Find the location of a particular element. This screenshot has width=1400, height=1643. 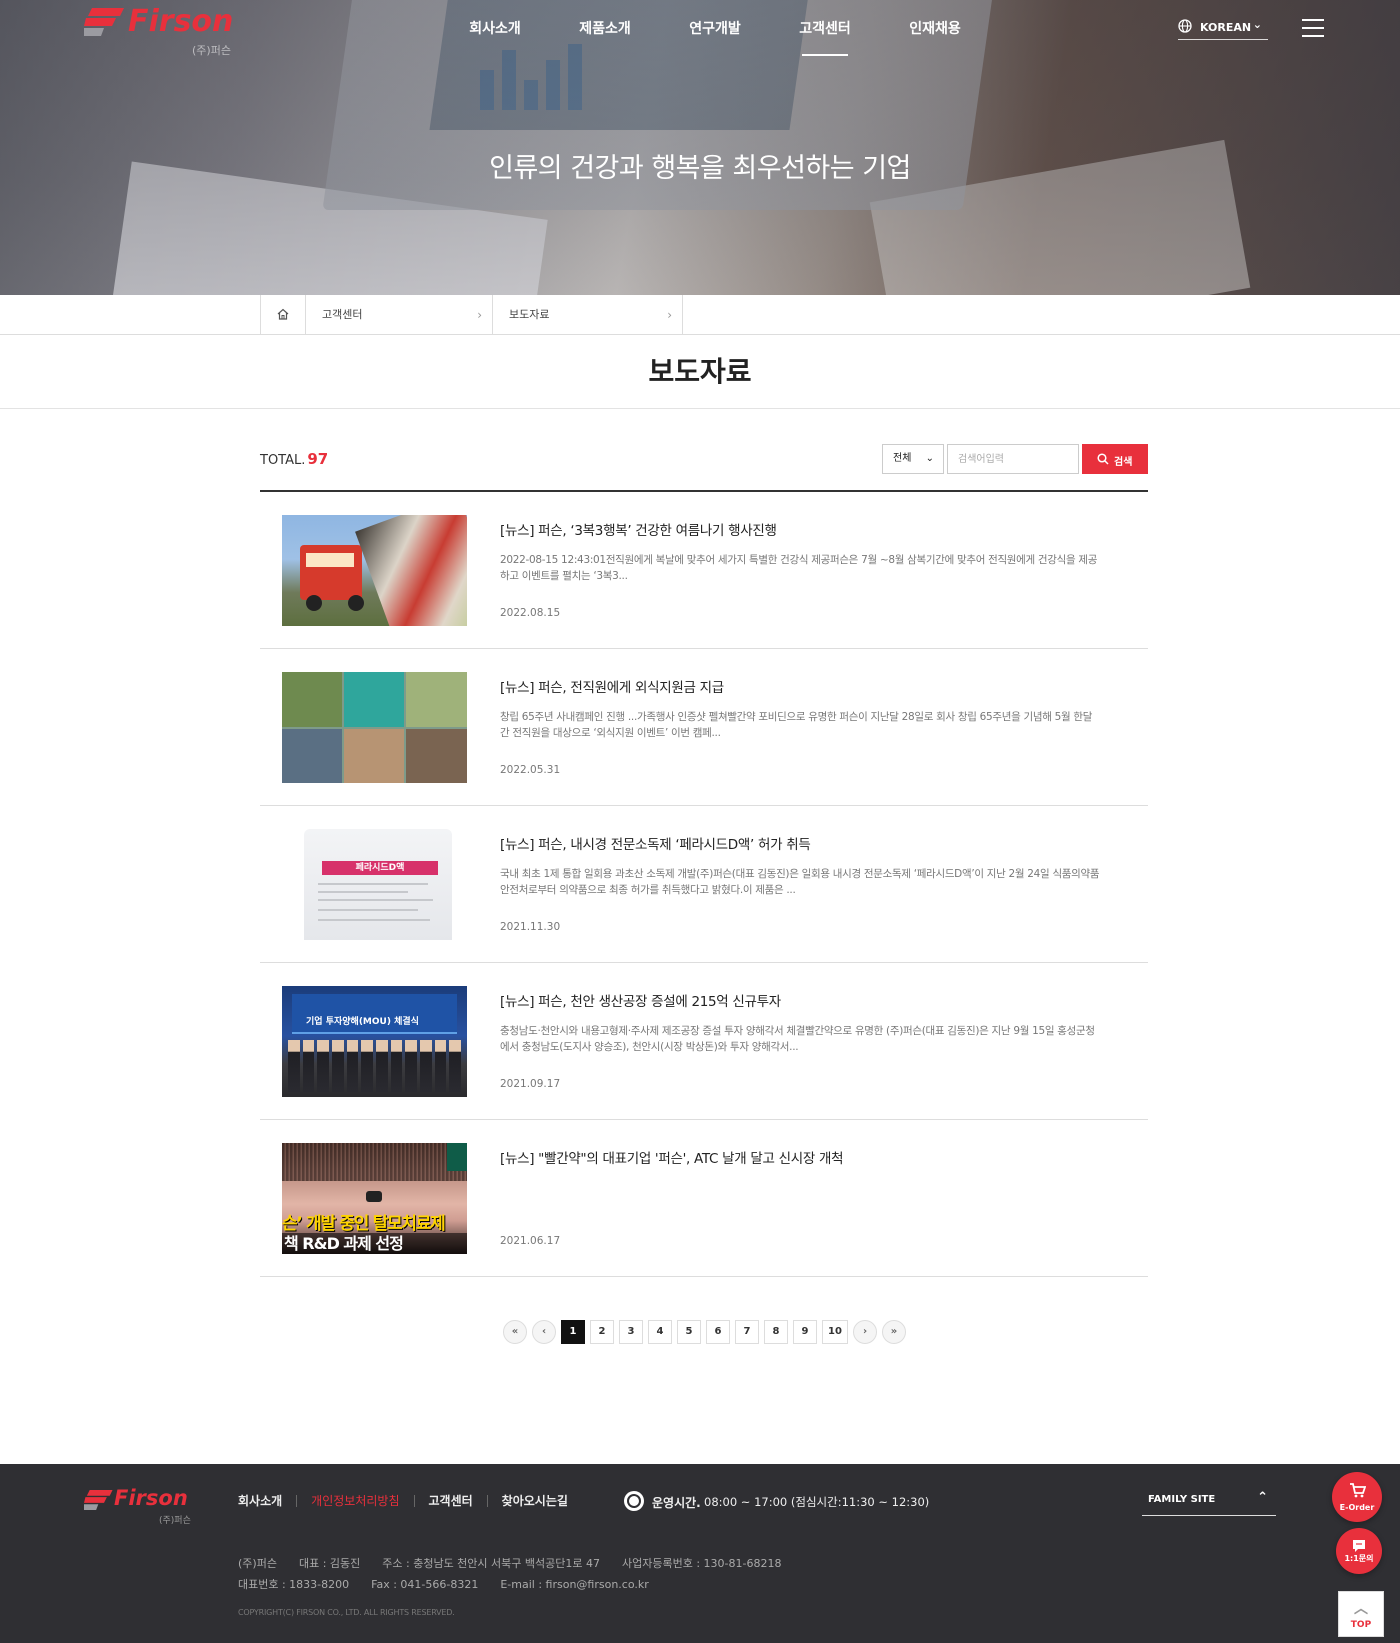

footer-link-customer-center: 고객센터 is located at coordinates (450, 1501).